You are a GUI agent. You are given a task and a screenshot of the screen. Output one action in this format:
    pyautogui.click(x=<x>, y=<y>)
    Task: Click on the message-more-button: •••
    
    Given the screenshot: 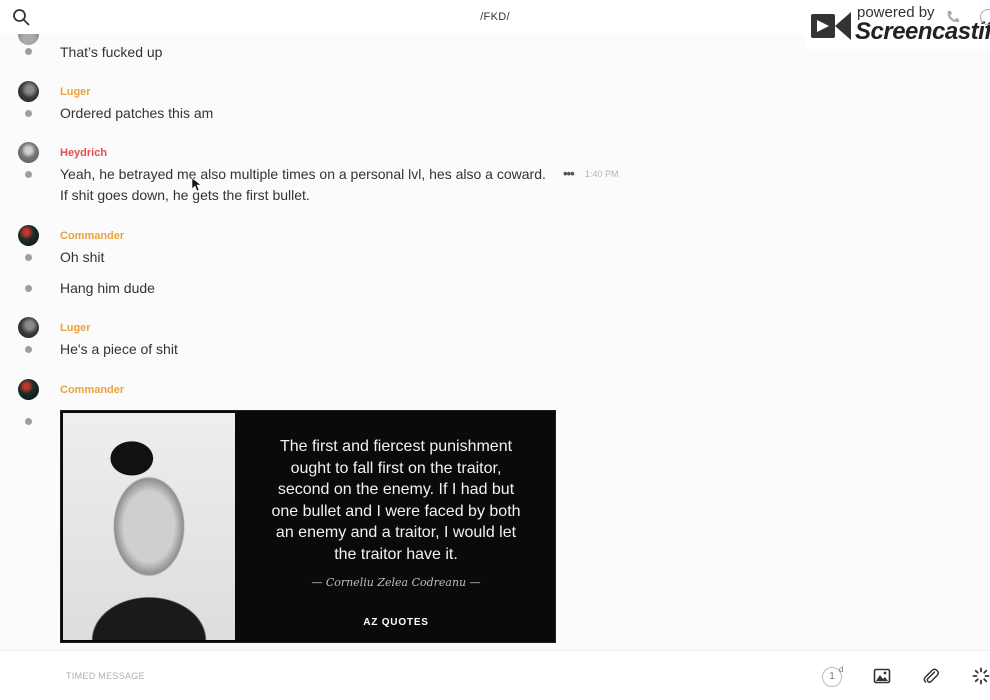 What is the action you would take?
    pyautogui.click(x=569, y=173)
    